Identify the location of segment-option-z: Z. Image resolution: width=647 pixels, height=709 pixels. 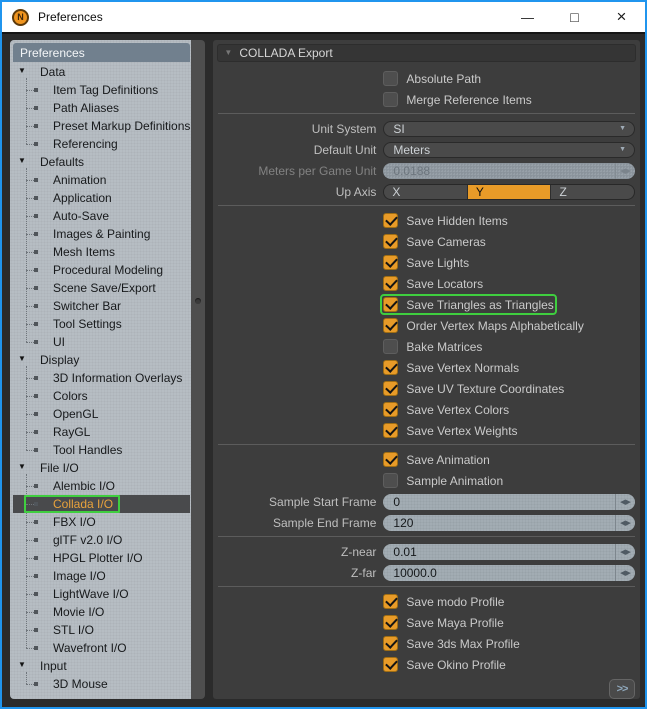
(592, 191).